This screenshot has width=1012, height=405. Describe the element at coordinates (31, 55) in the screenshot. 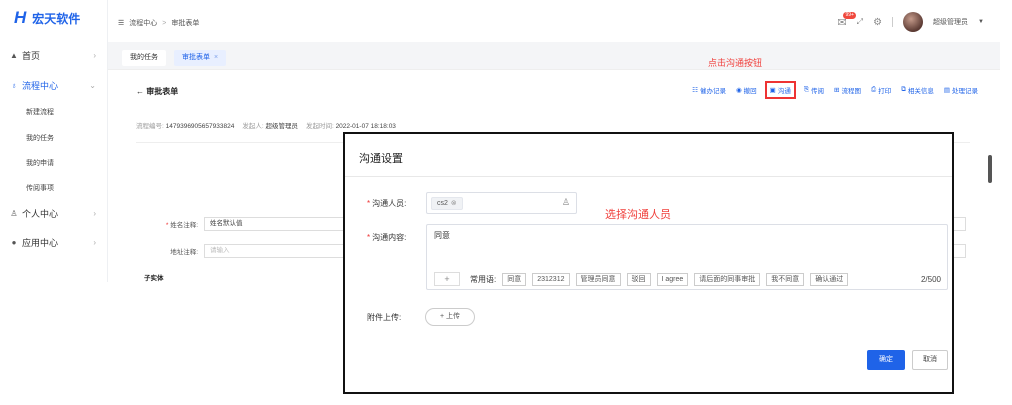

I see `sidebar-item-label: 首页` at that location.